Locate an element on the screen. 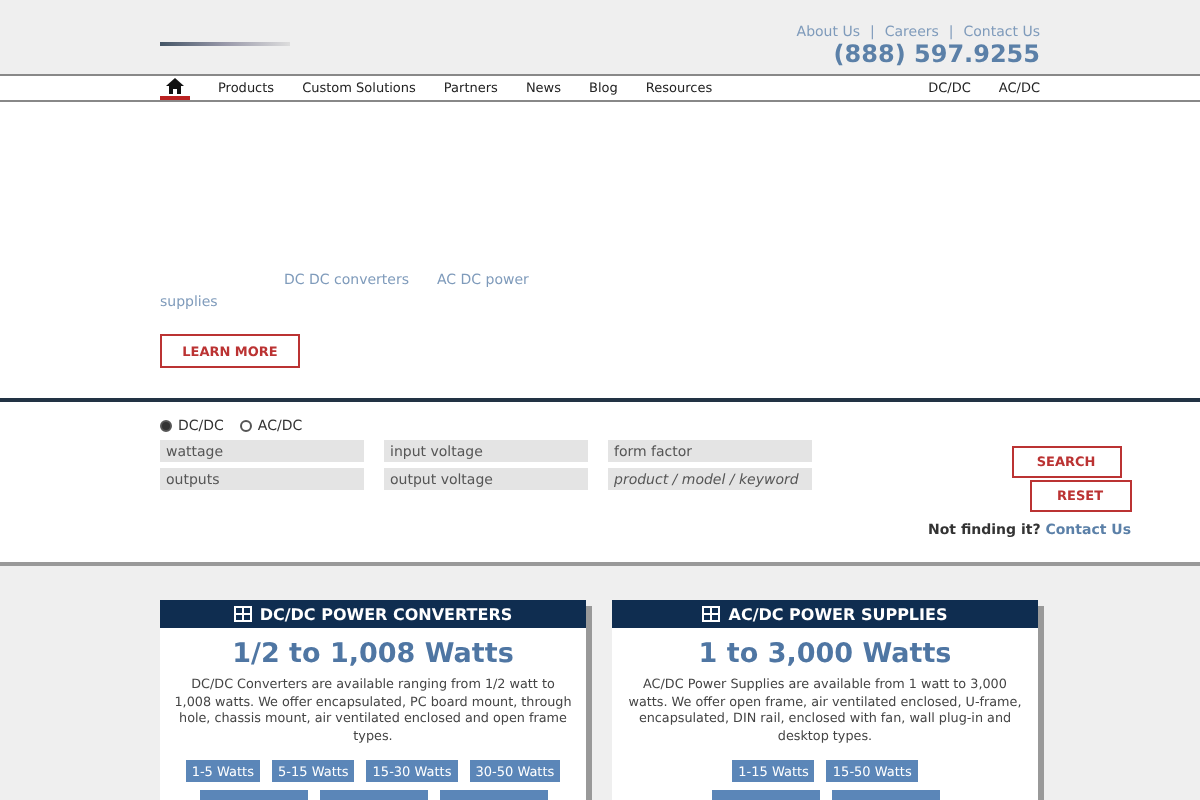 The image size is (1200, 800). home-icon is located at coordinates (175, 86).